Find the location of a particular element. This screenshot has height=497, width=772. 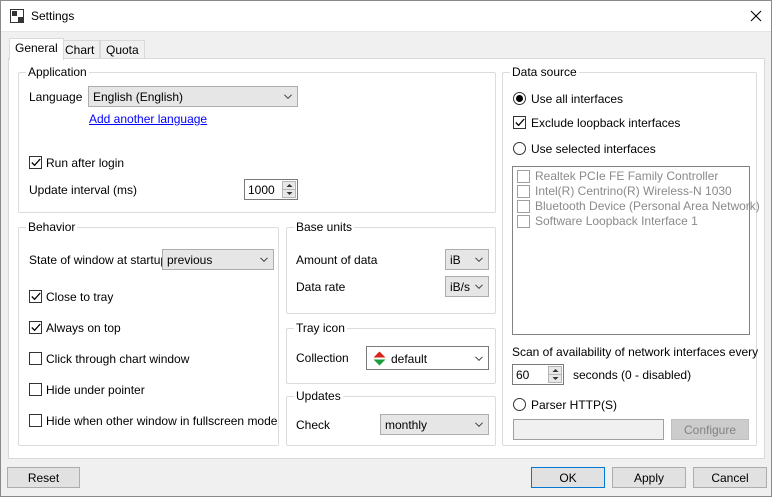

collection-dropdown: default is located at coordinates (427, 358).